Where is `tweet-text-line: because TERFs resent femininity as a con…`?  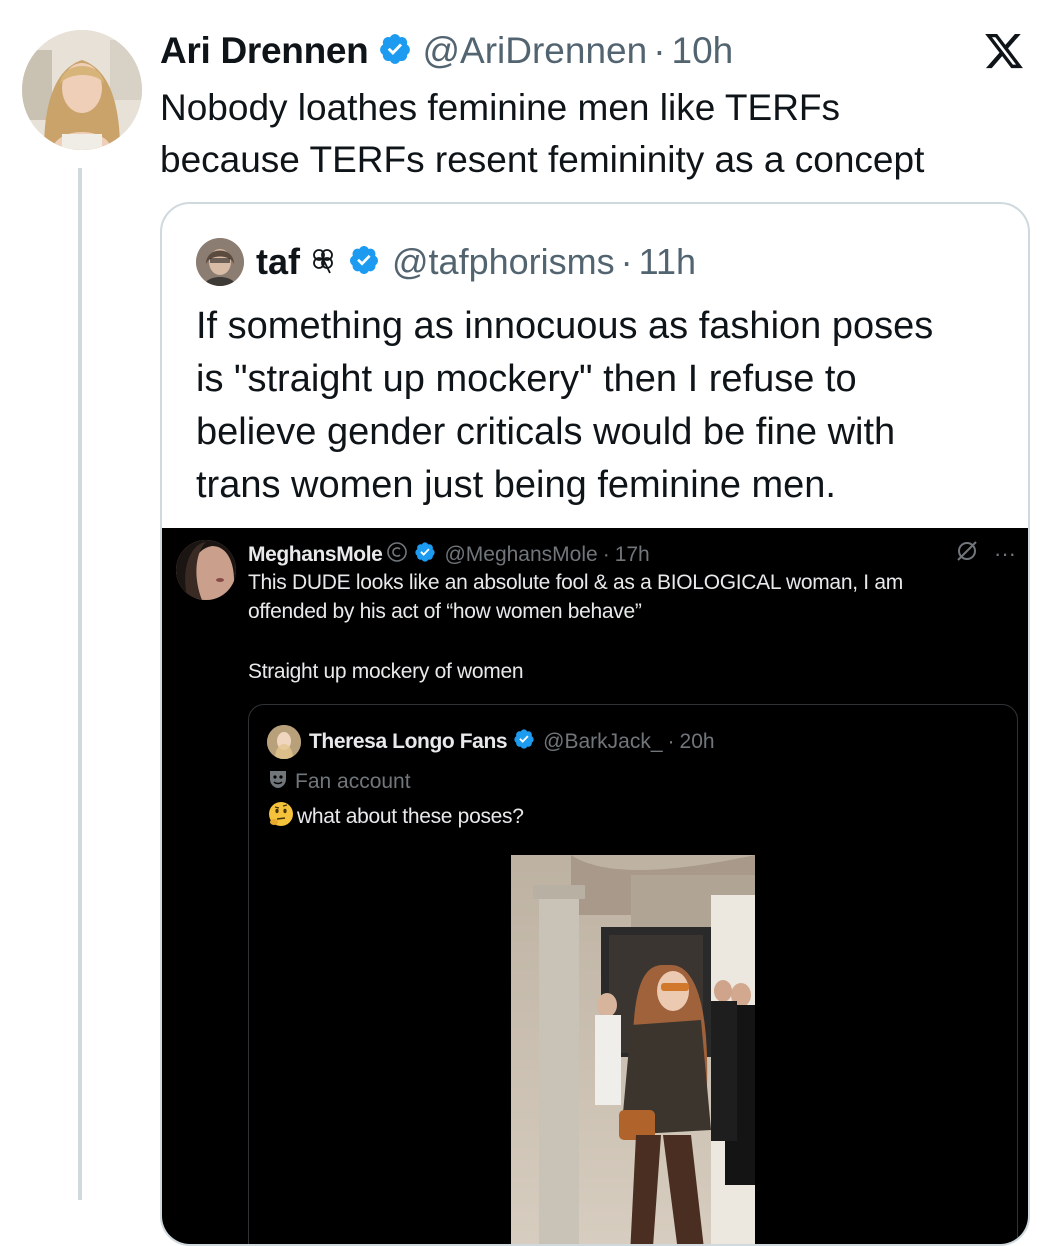 tweet-text-line: because TERFs resent femininity as a con… is located at coordinates (542, 159).